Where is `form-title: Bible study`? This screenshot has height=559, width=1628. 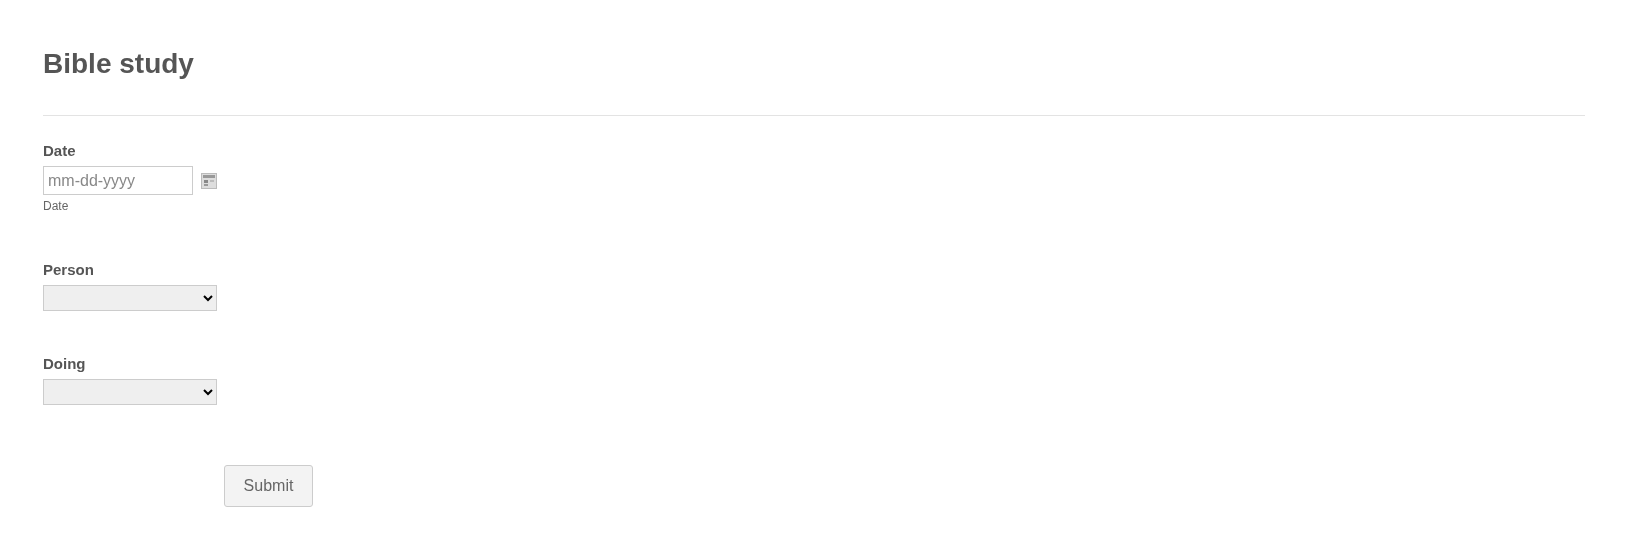 form-title: Bible study is located at coordinates (119, 64).